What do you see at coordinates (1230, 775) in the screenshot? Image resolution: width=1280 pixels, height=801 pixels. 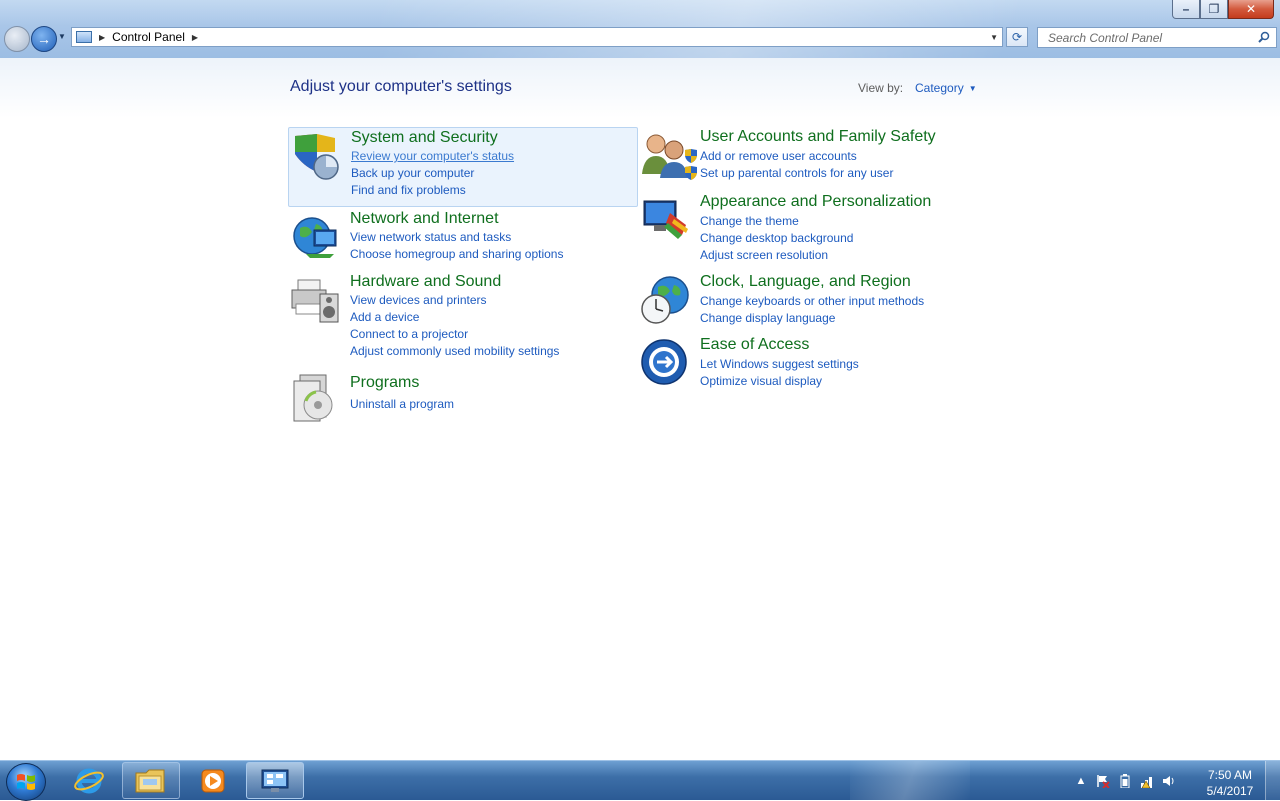 I see `clock-time: 7:50 AM` at bounding box center [1230, 775].